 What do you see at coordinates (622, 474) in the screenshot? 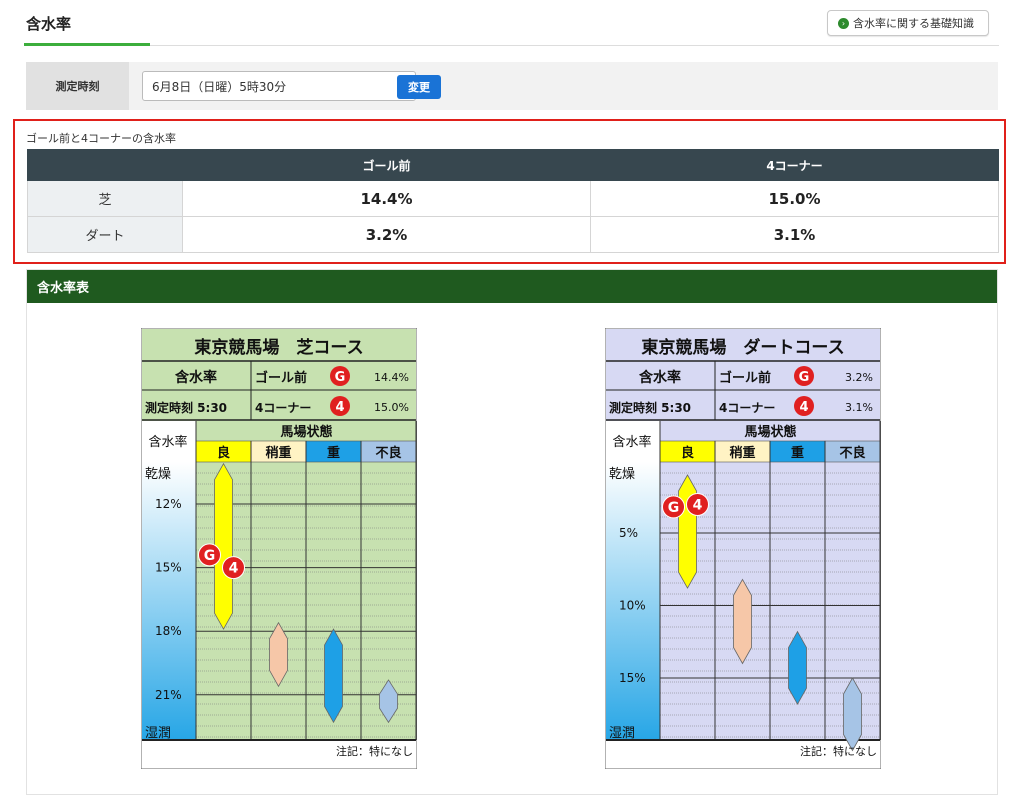
I see `dirt-axis-top: 乾燥` at bounding box center [622, 474].